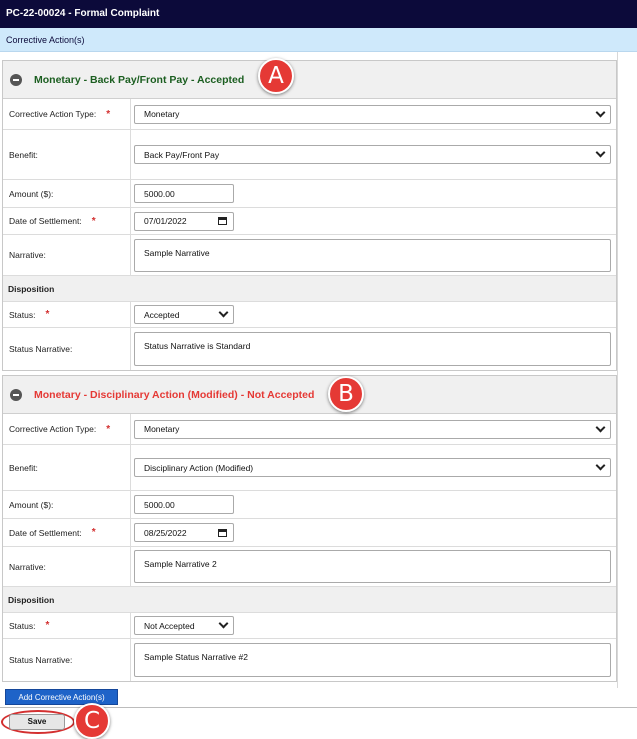  What do you see at coordinates (184, 221) in the screenshot?
I see `date-of-settlement-input: 07/01/2022` at bounding box center [184, 221].